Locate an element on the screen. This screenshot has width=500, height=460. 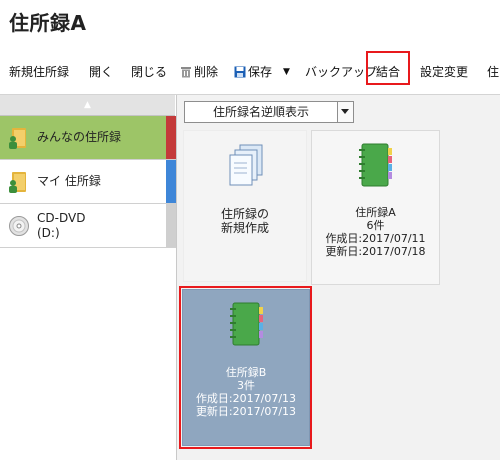
floppy-disk-icon is located at coordinates (240, 72).